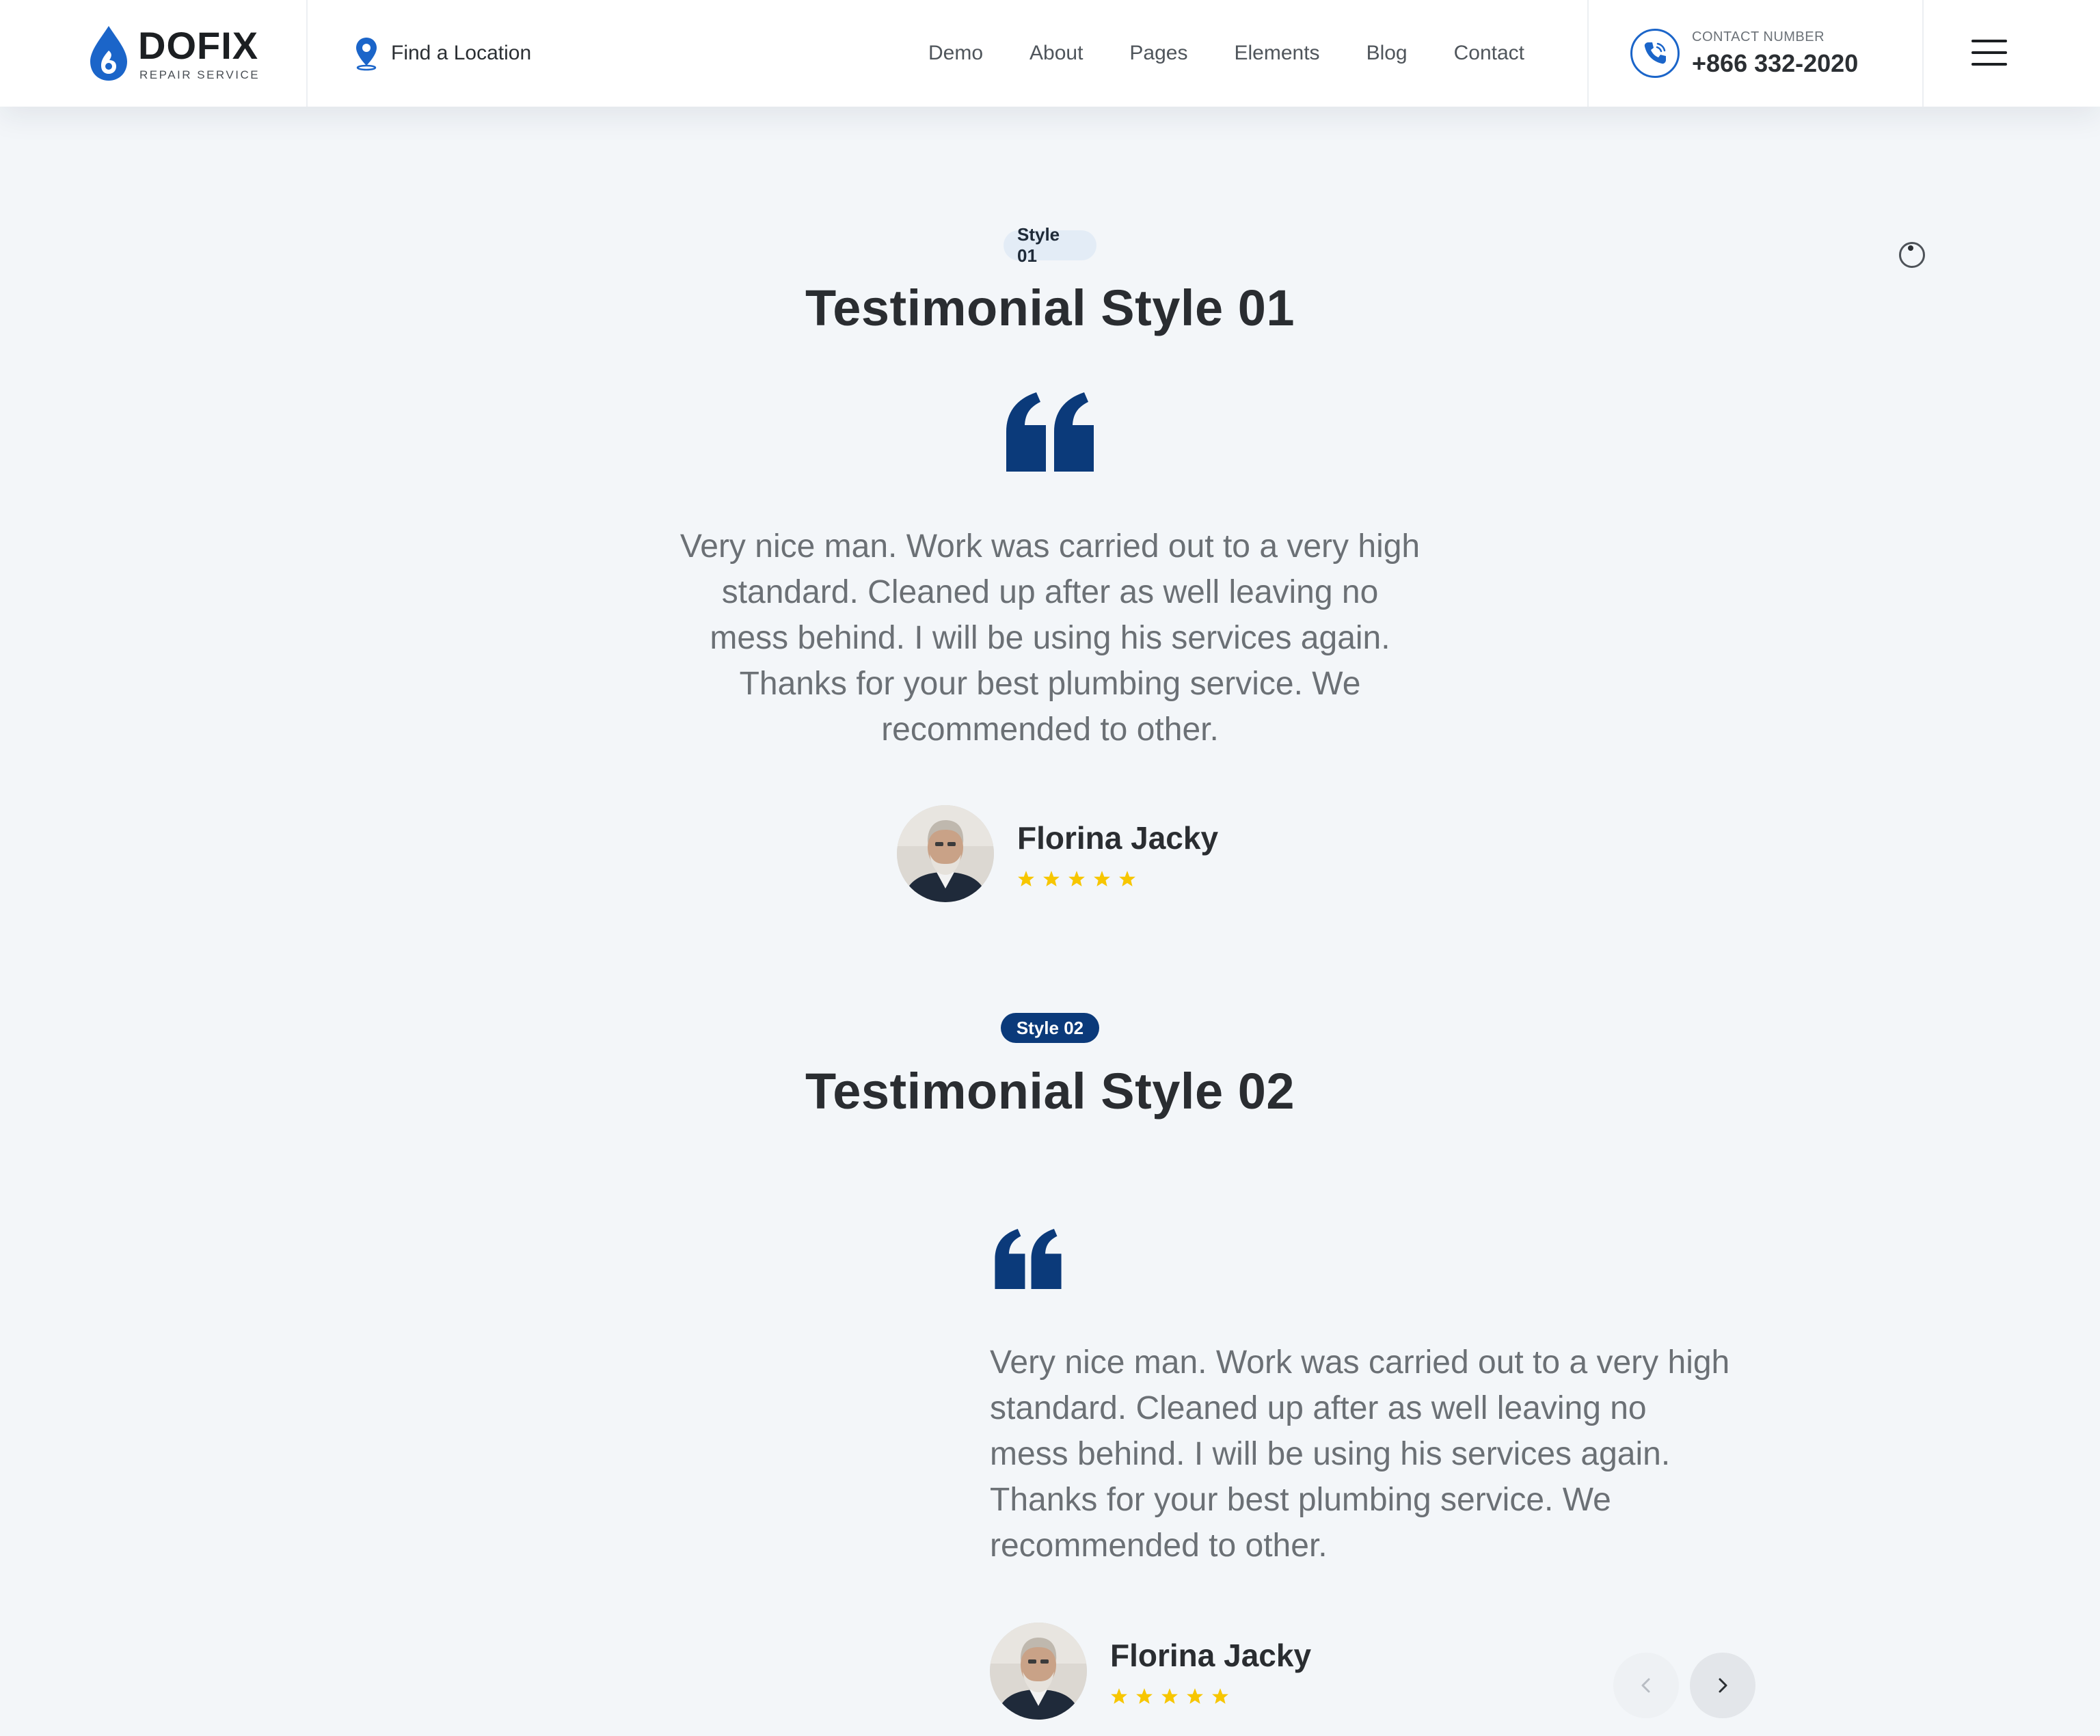  I want to click on nav-elements: Elements, so click(1277, 53).